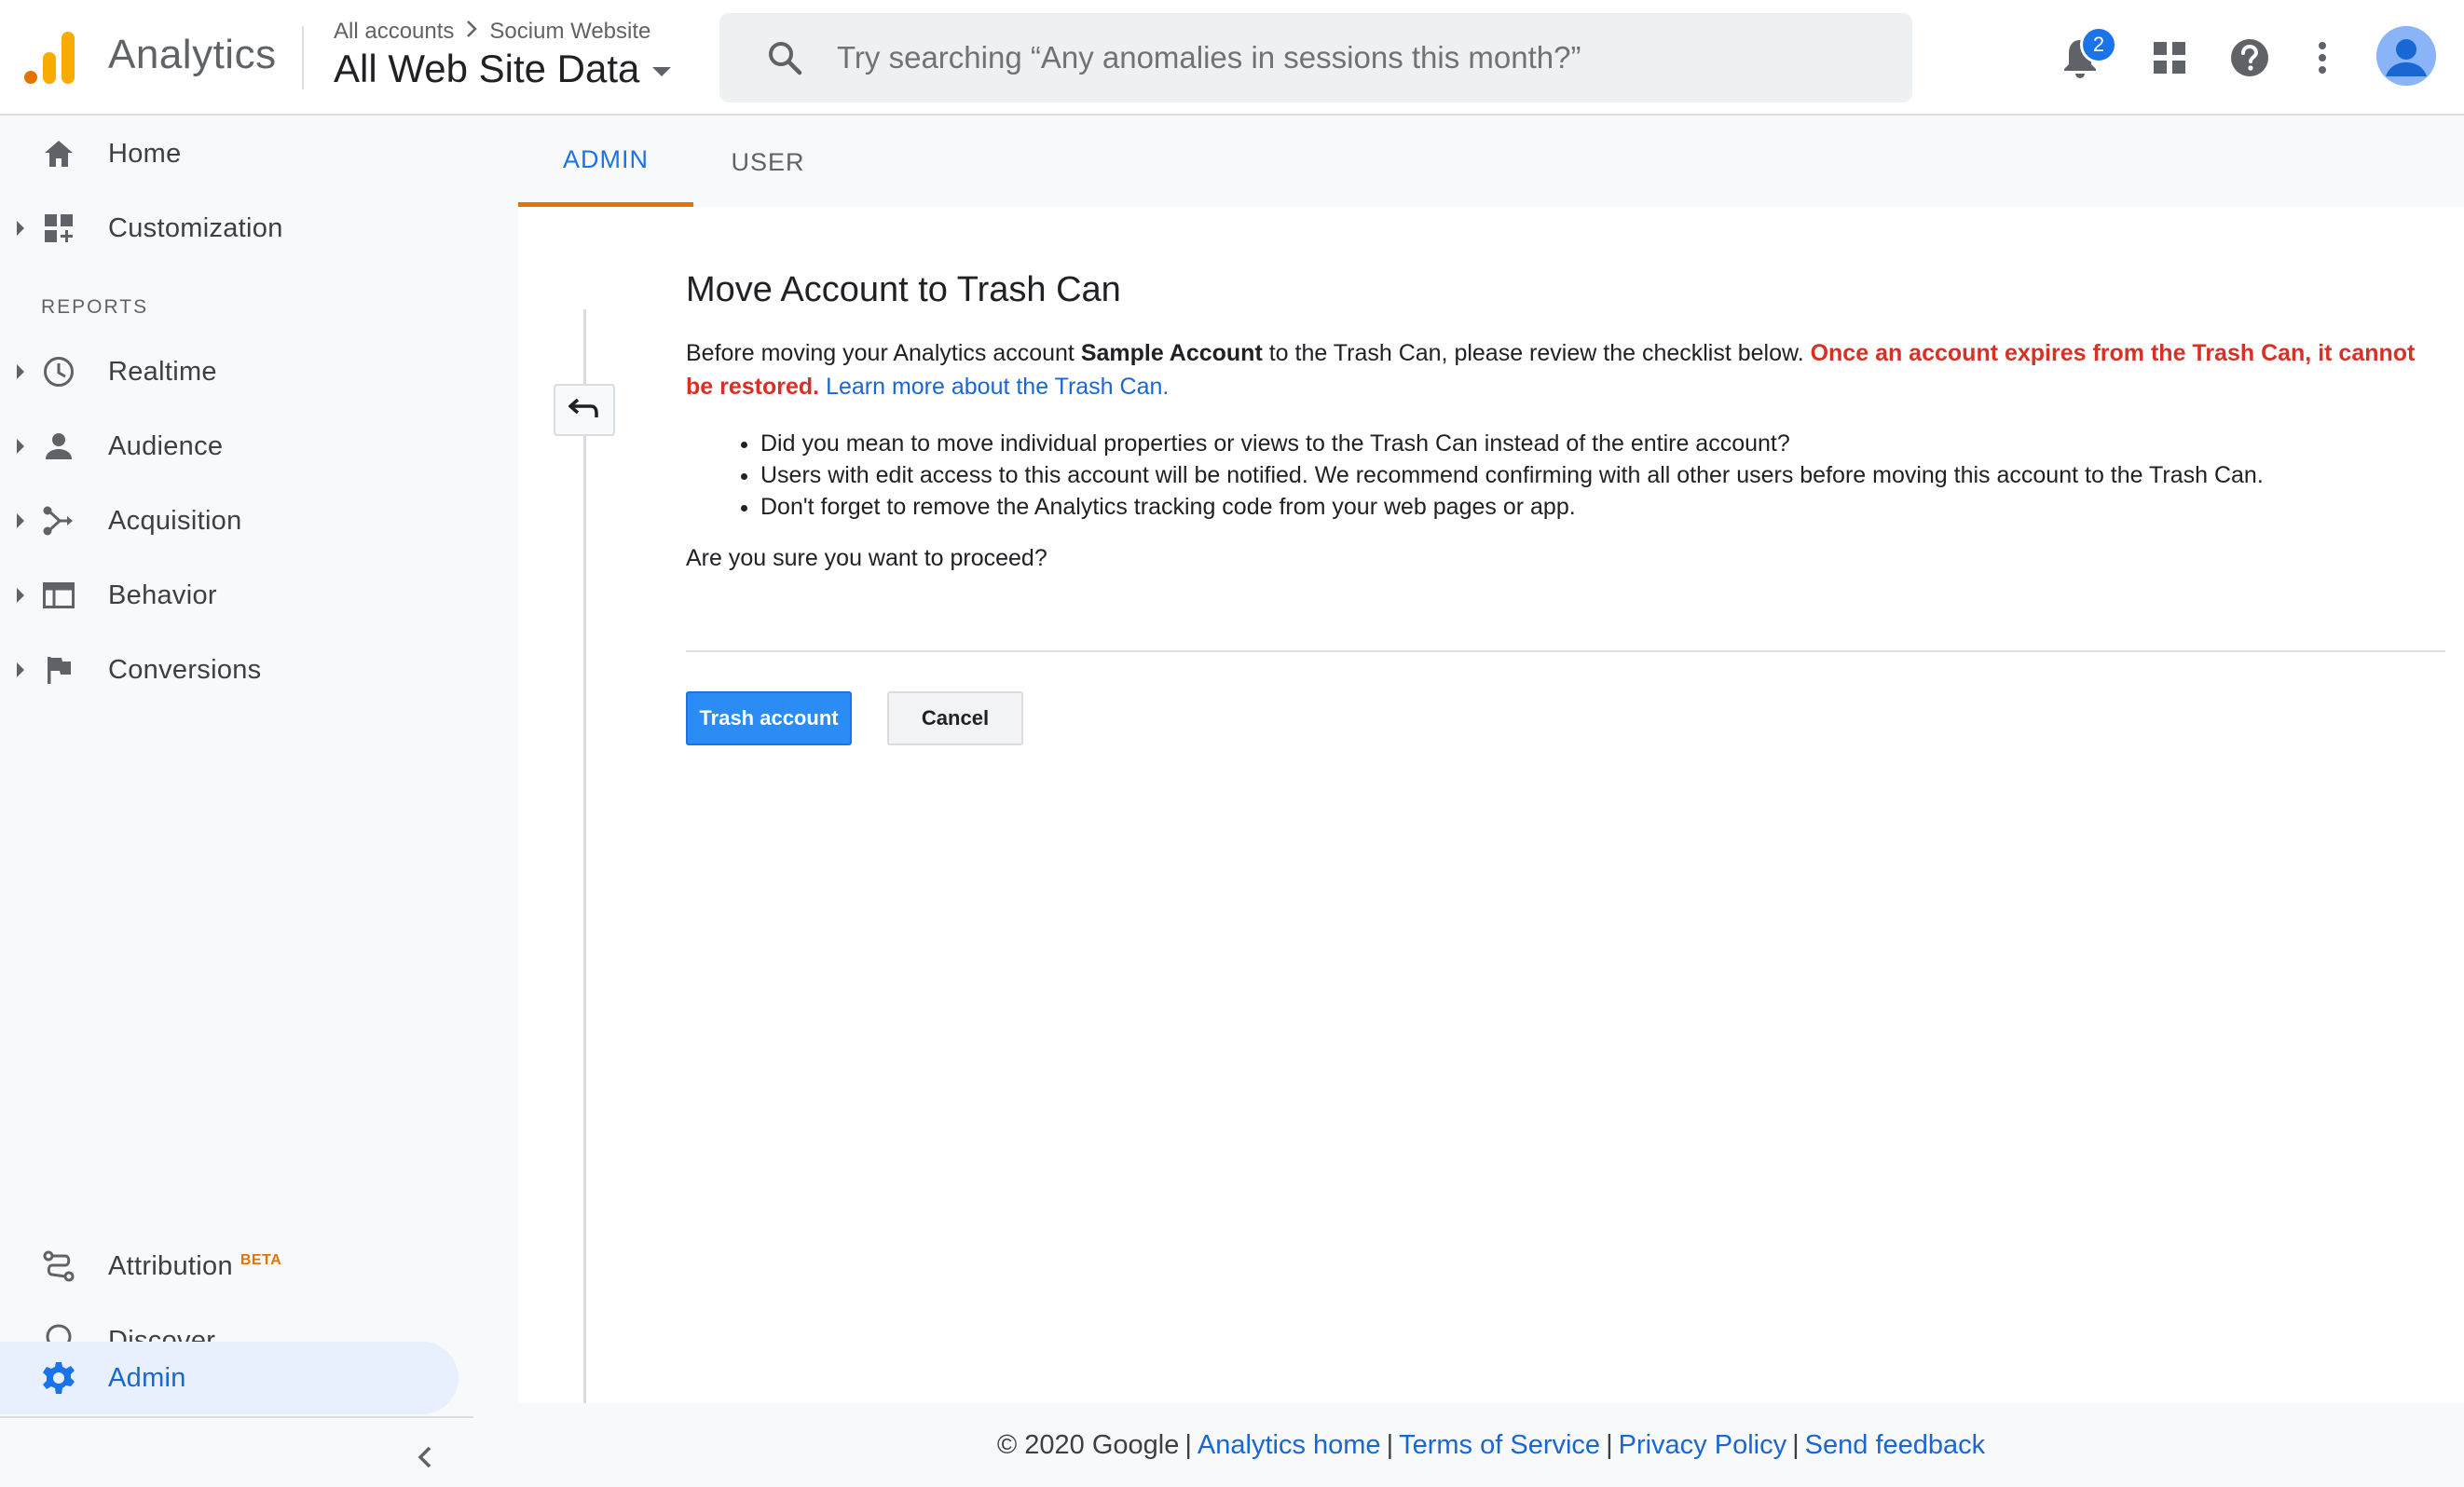  What do you see at coordinates (1491, 162) in the screenshot?
I see `admin-user-tabs: ADMIN USER` at bounding box center [1491, 162].